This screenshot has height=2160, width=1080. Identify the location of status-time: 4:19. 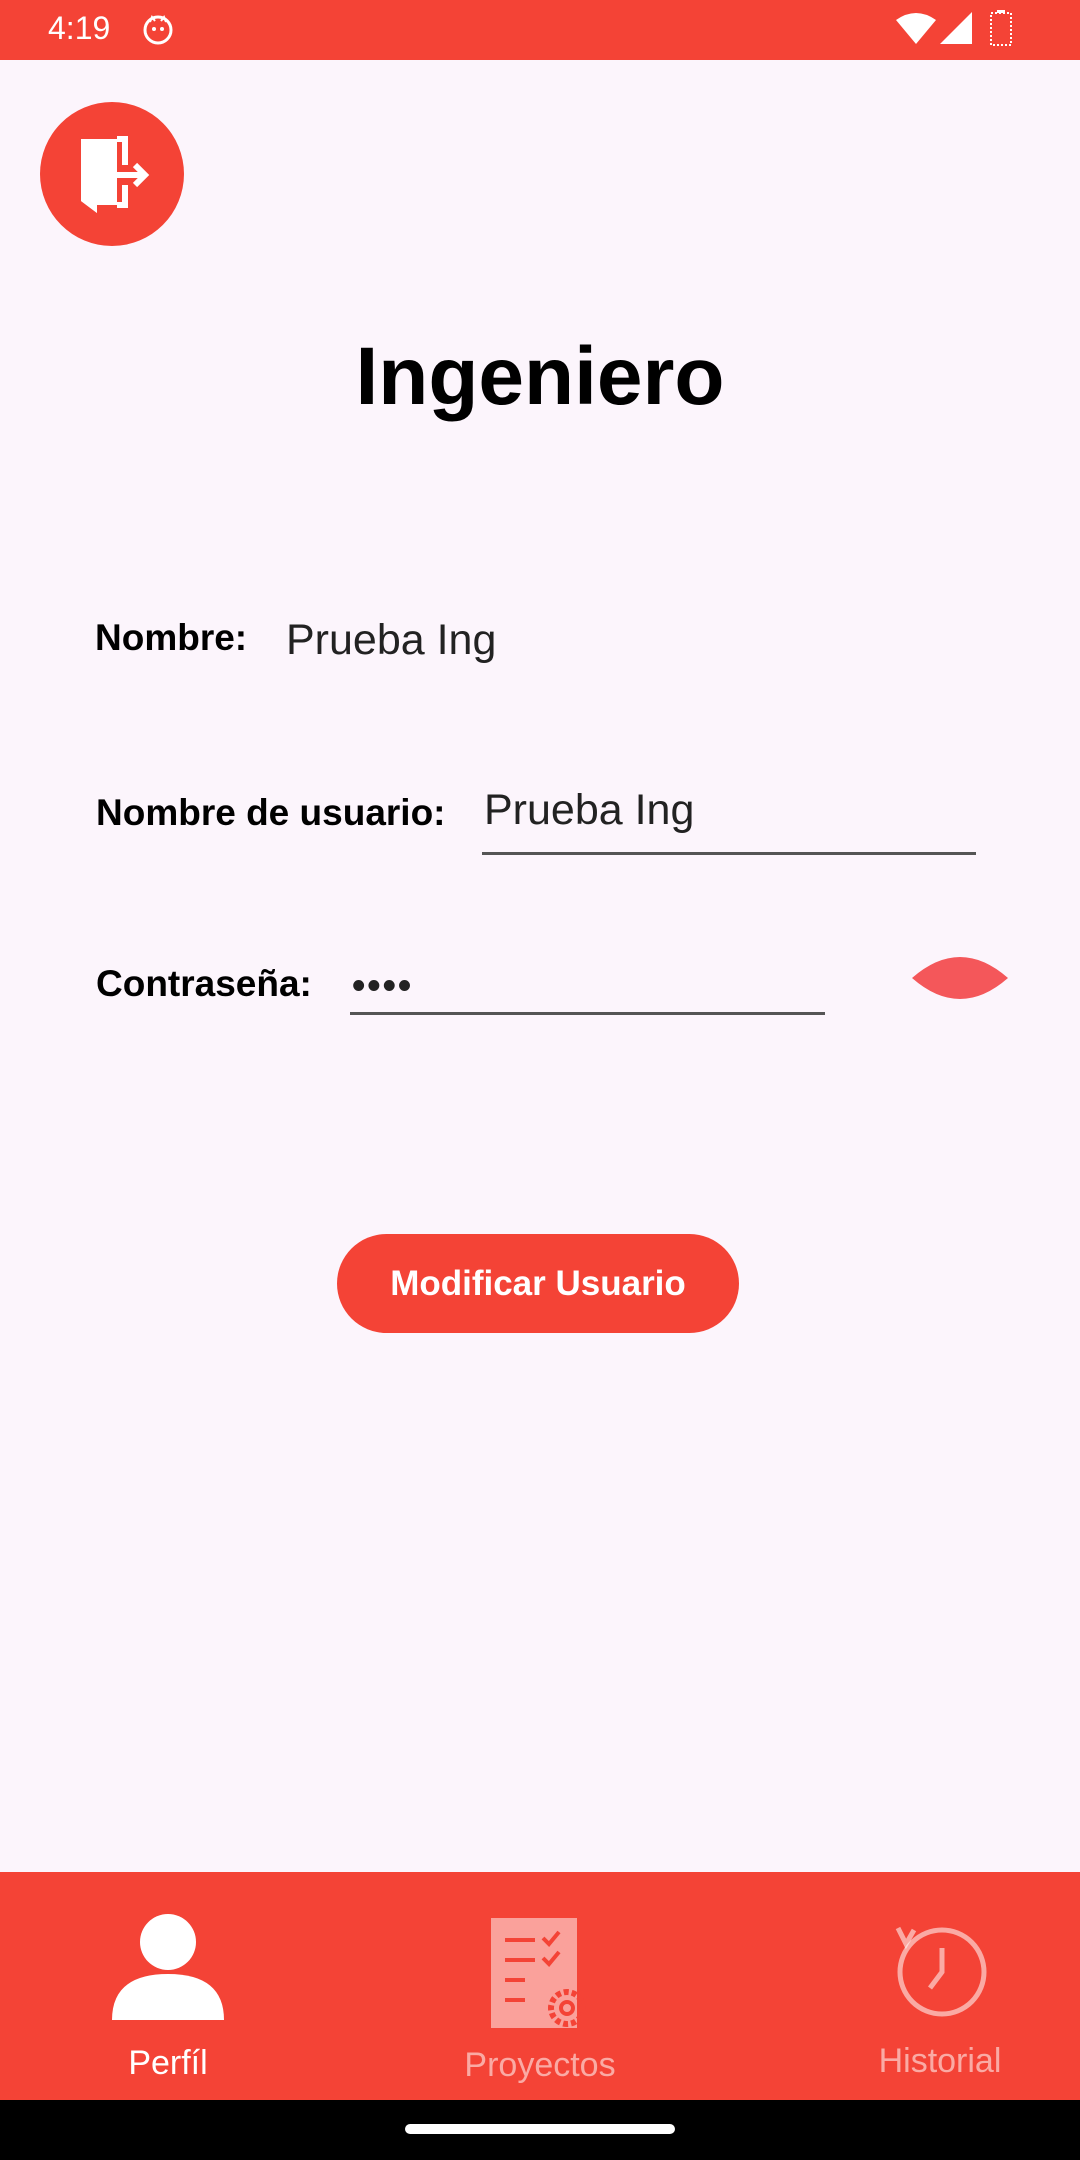
(79, 28).